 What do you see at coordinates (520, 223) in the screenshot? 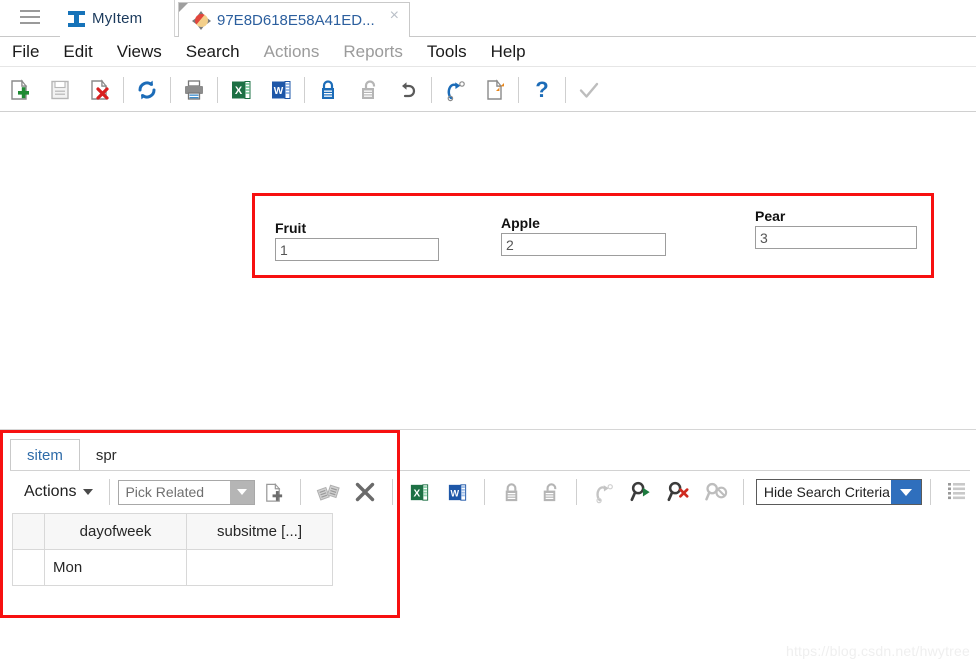
I see `field-apple-label: Apple` at bounding box center [520, 223].